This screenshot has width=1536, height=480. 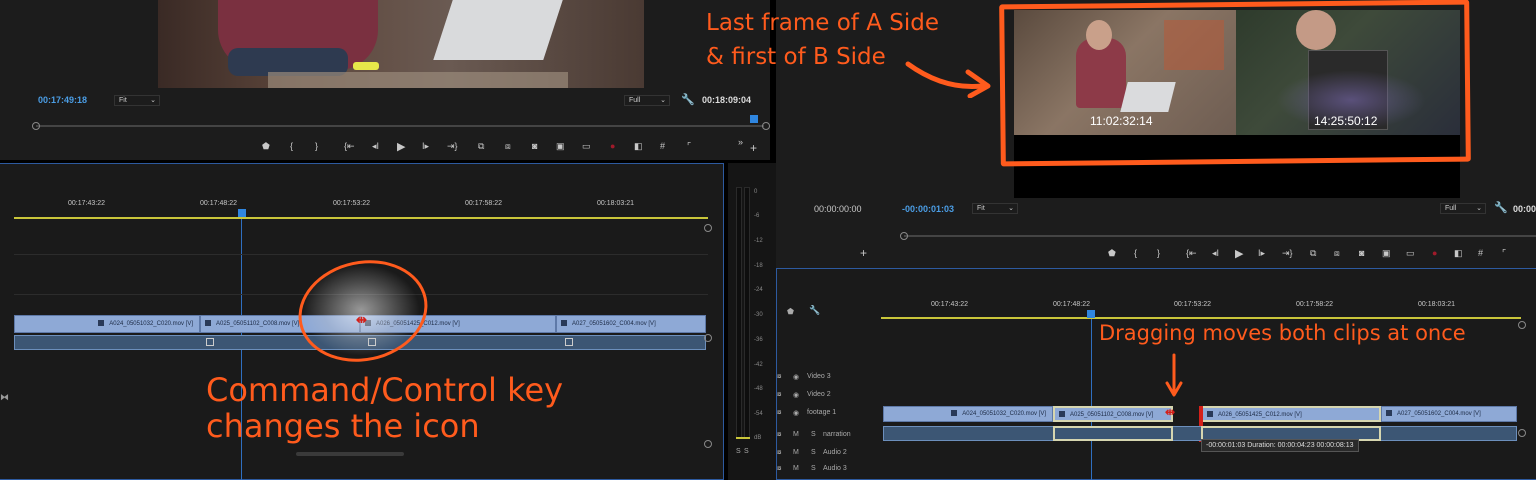 I want to click on overflow-icon: », so click(x=740, y=142).